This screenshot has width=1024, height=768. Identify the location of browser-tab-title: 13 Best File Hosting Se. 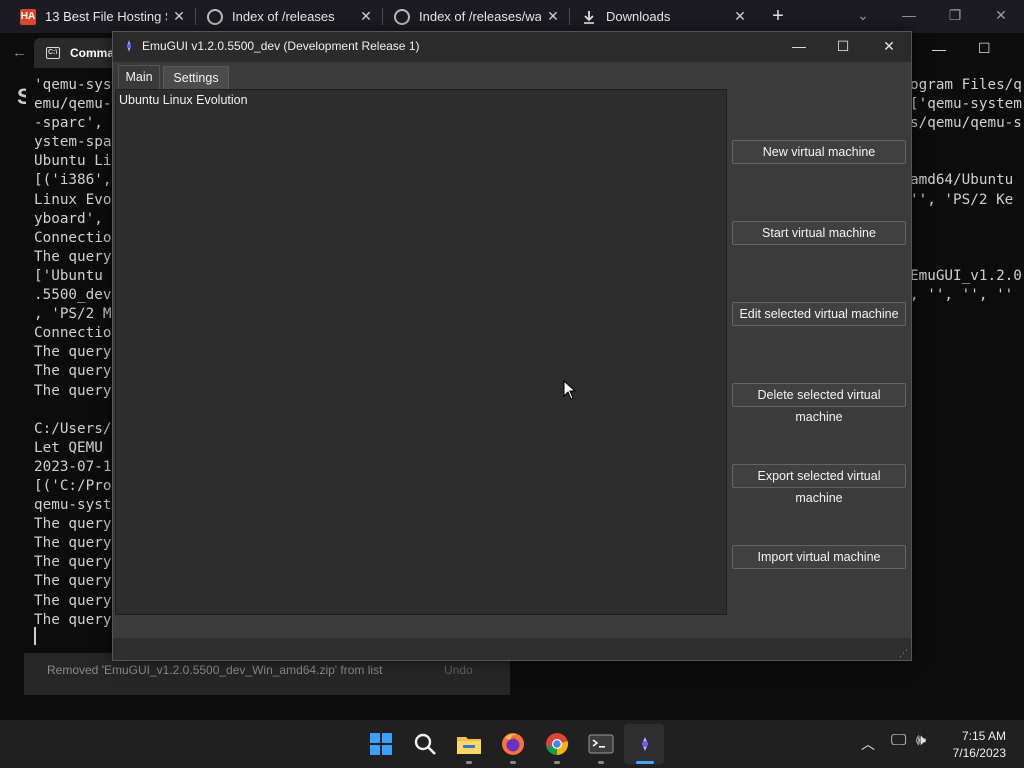
(106, 16).